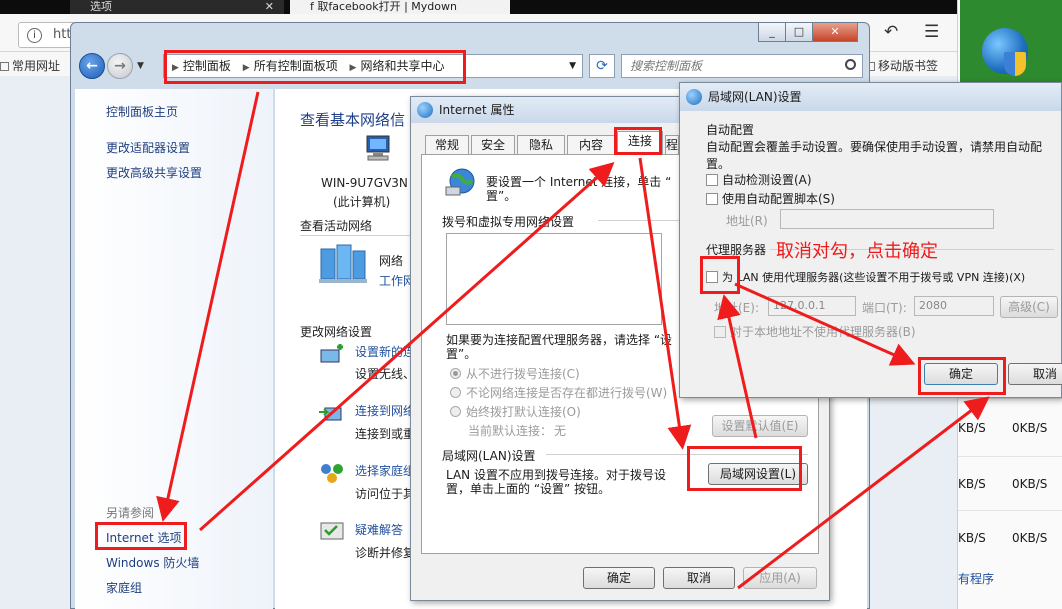 Image resolution: width=1062 pixels, height=609 pixels. I want to click on sidebar-item-sharing: 更改高级共享设置, so click(154, 172).